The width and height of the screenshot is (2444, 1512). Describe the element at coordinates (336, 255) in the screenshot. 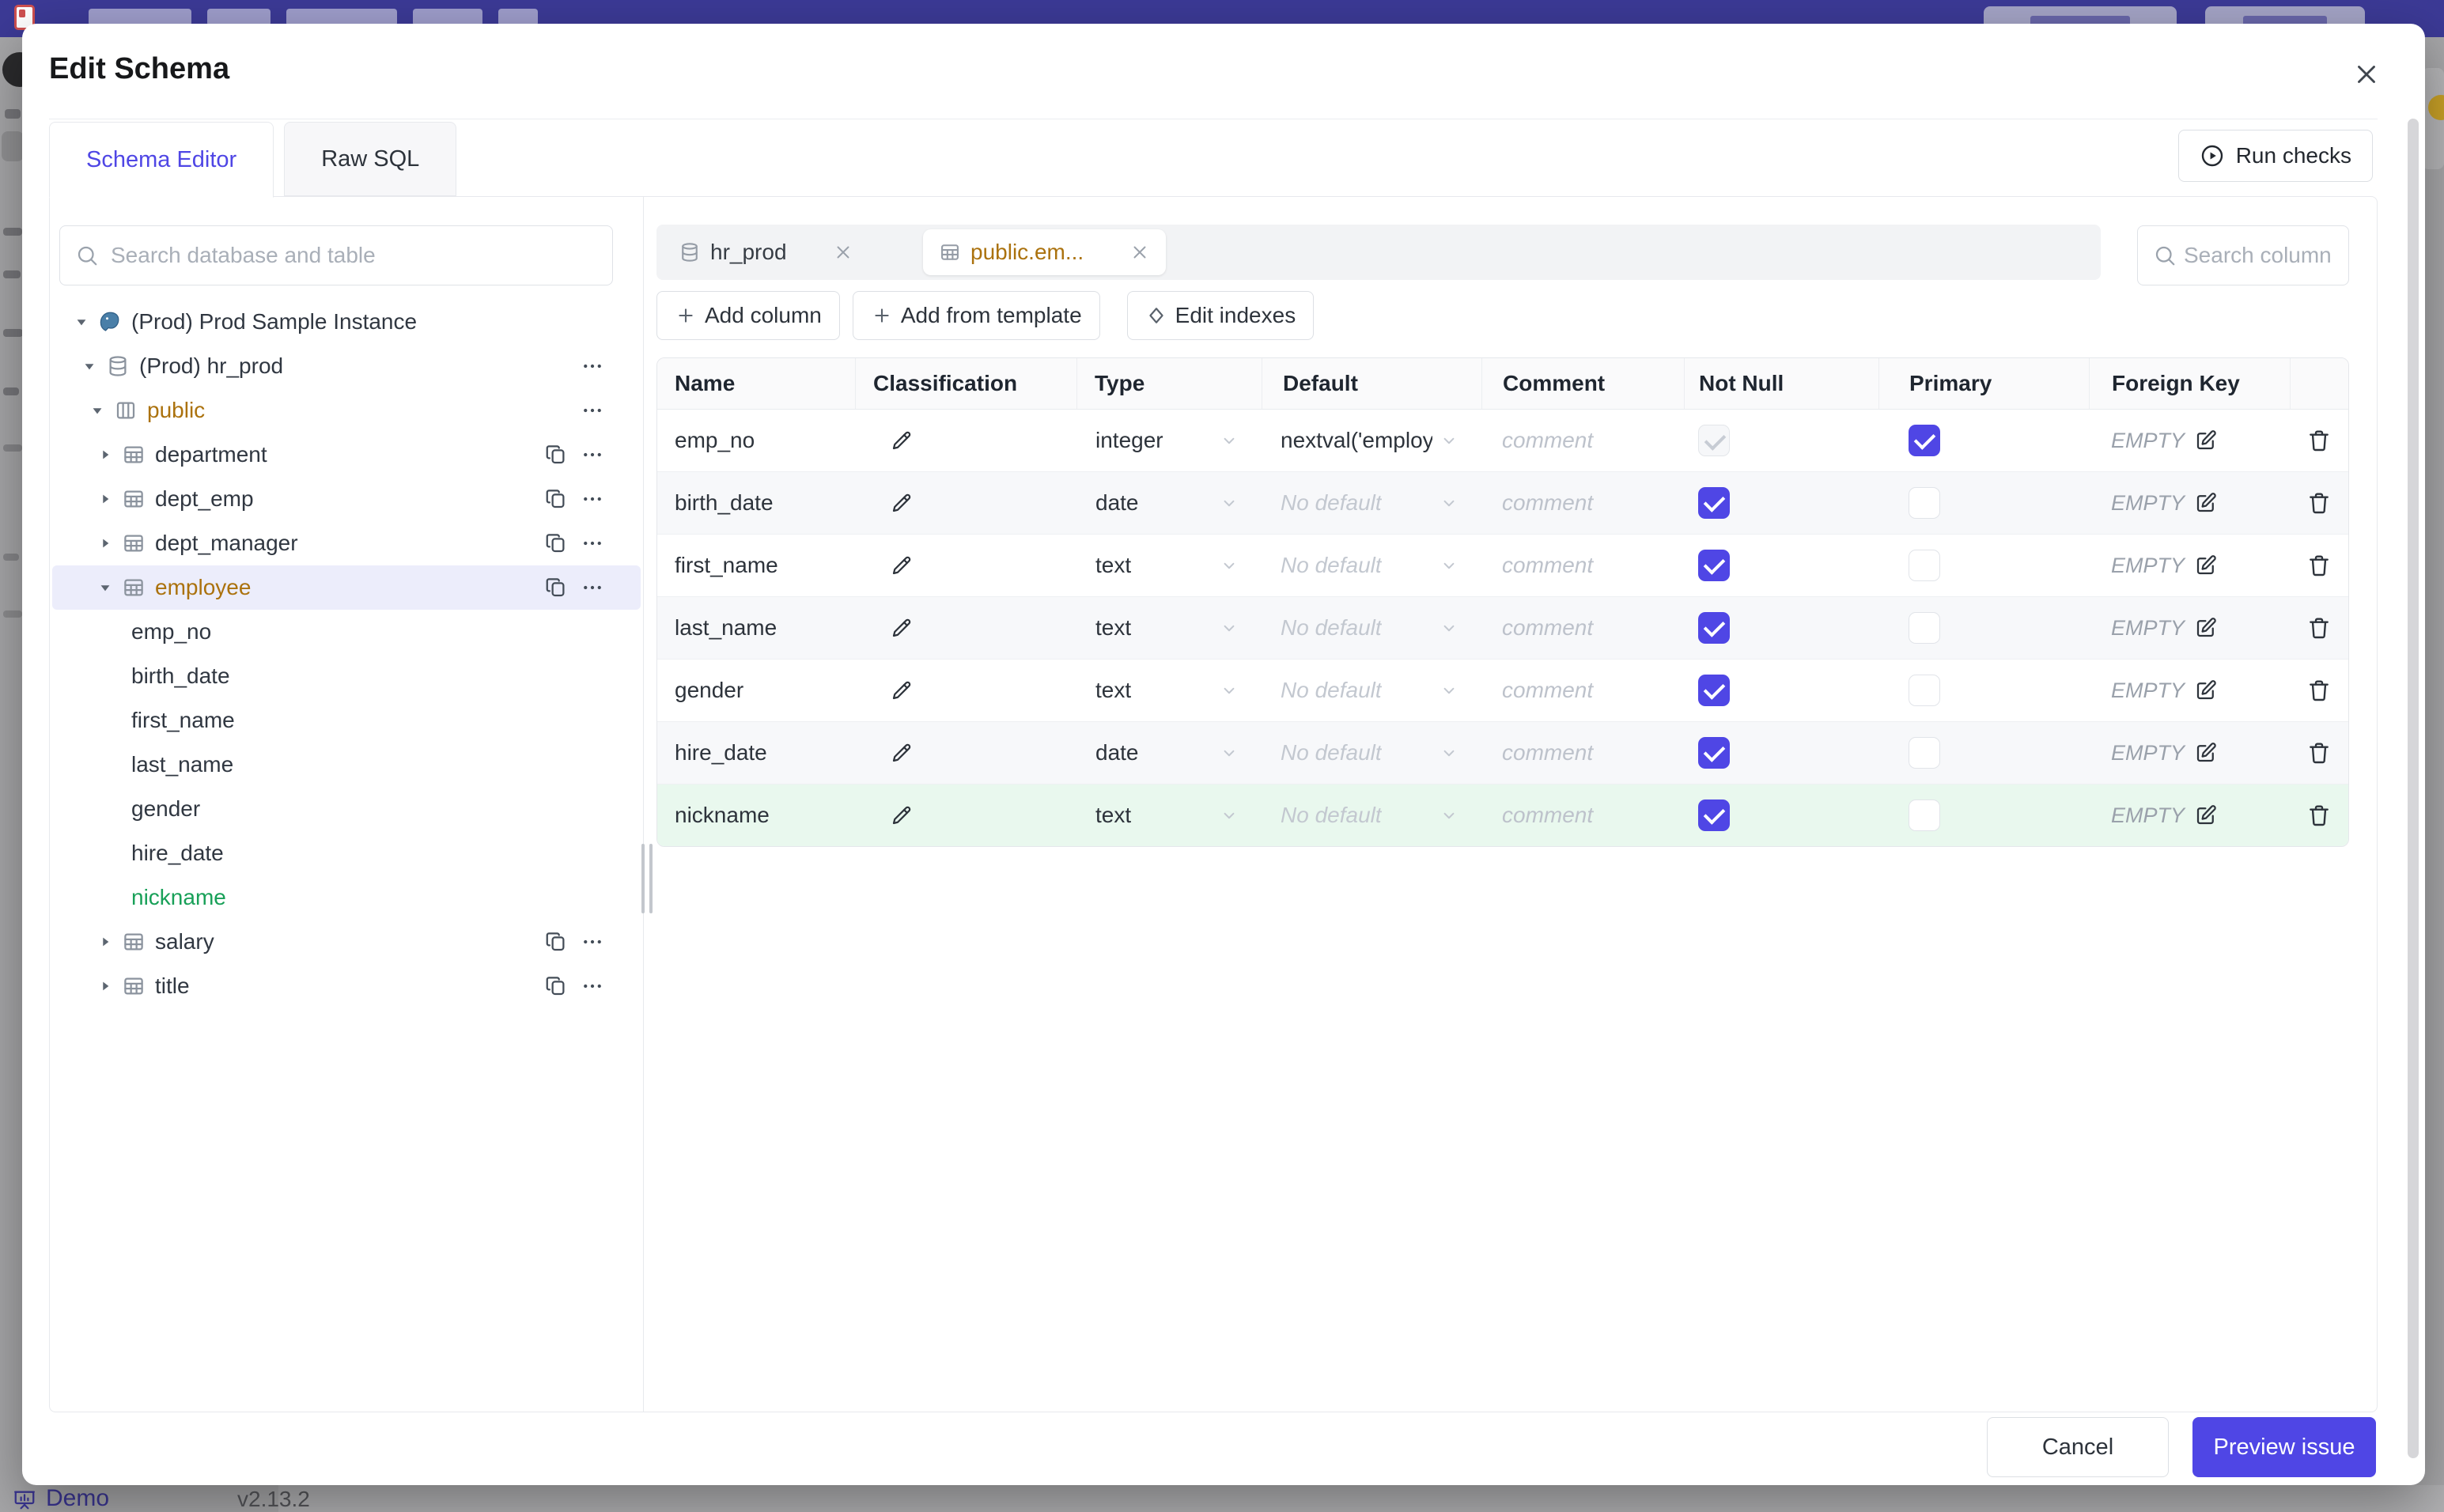

I see `database-search-input` at that location.